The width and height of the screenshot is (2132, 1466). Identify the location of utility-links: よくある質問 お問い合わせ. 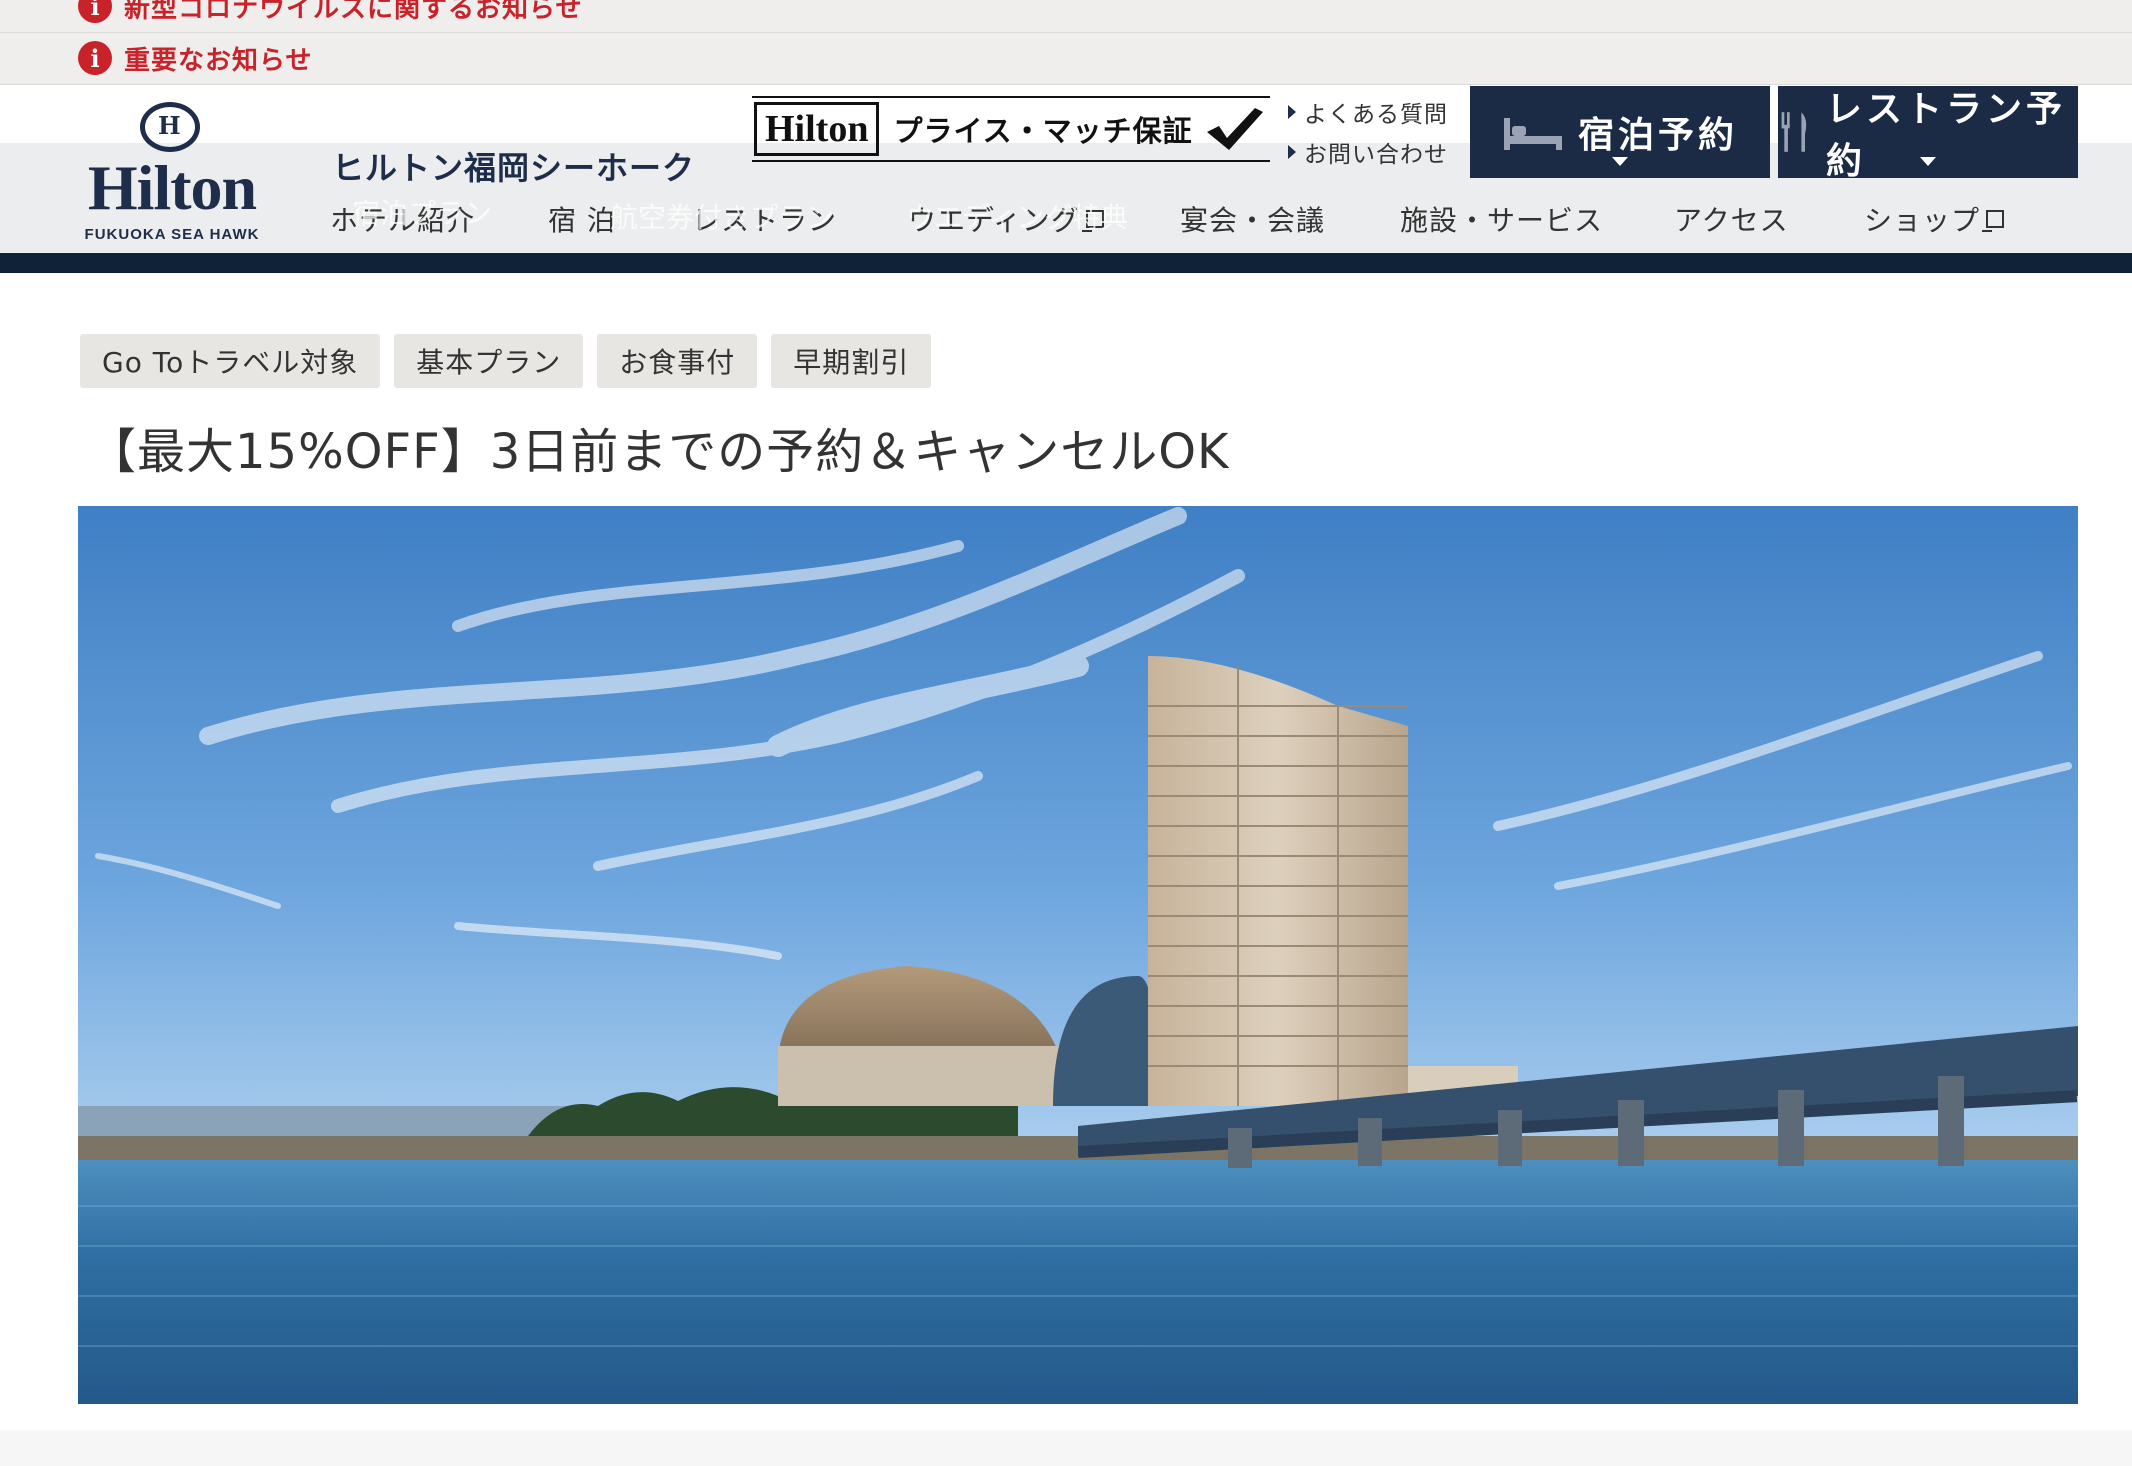
(1368, 132).